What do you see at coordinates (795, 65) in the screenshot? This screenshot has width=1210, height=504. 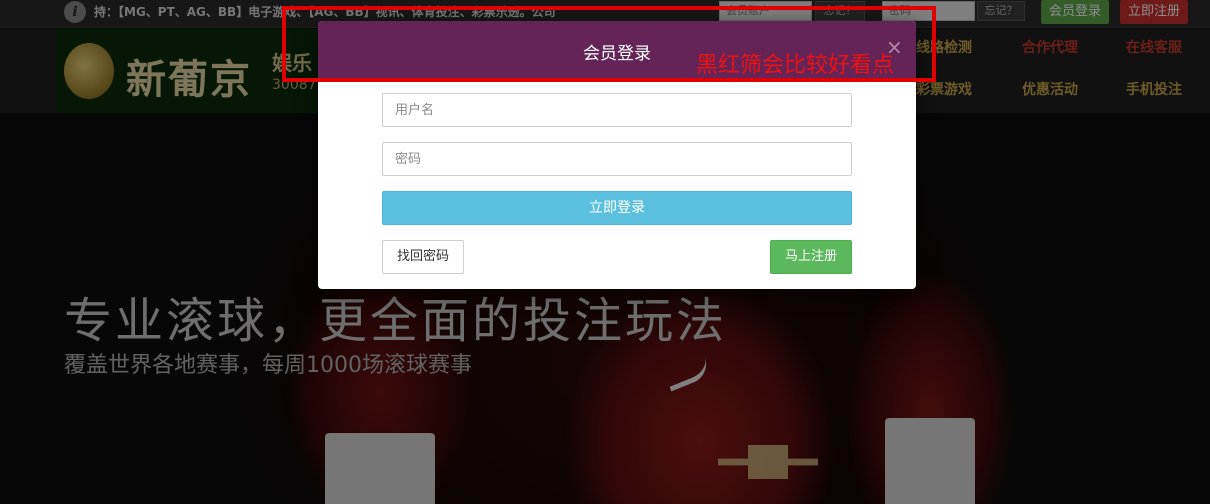 I see `annotation-text: 黑红筛会比较好看点` at bounding box center [795, 65].